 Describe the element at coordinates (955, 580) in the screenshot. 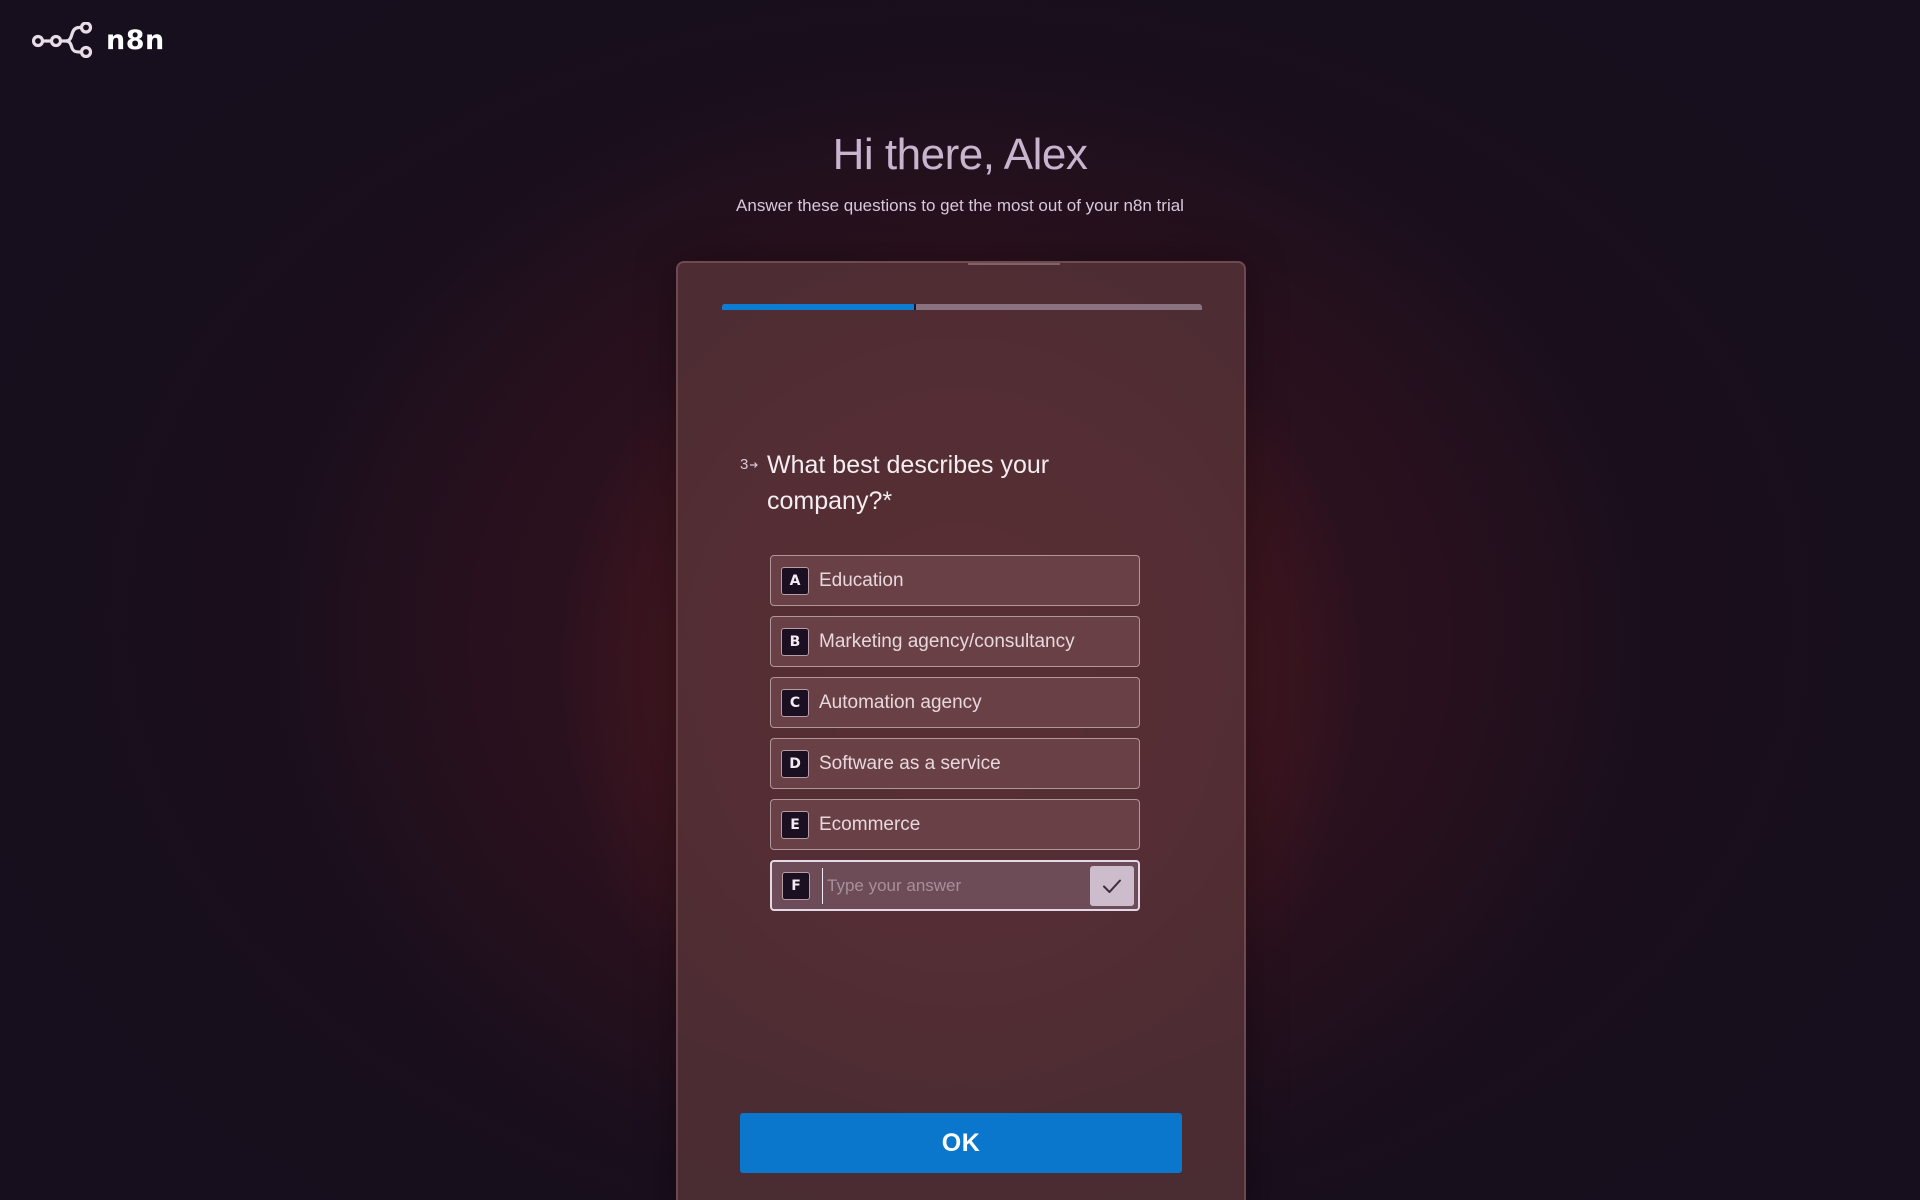

I see `option-a: A Education` at that location.